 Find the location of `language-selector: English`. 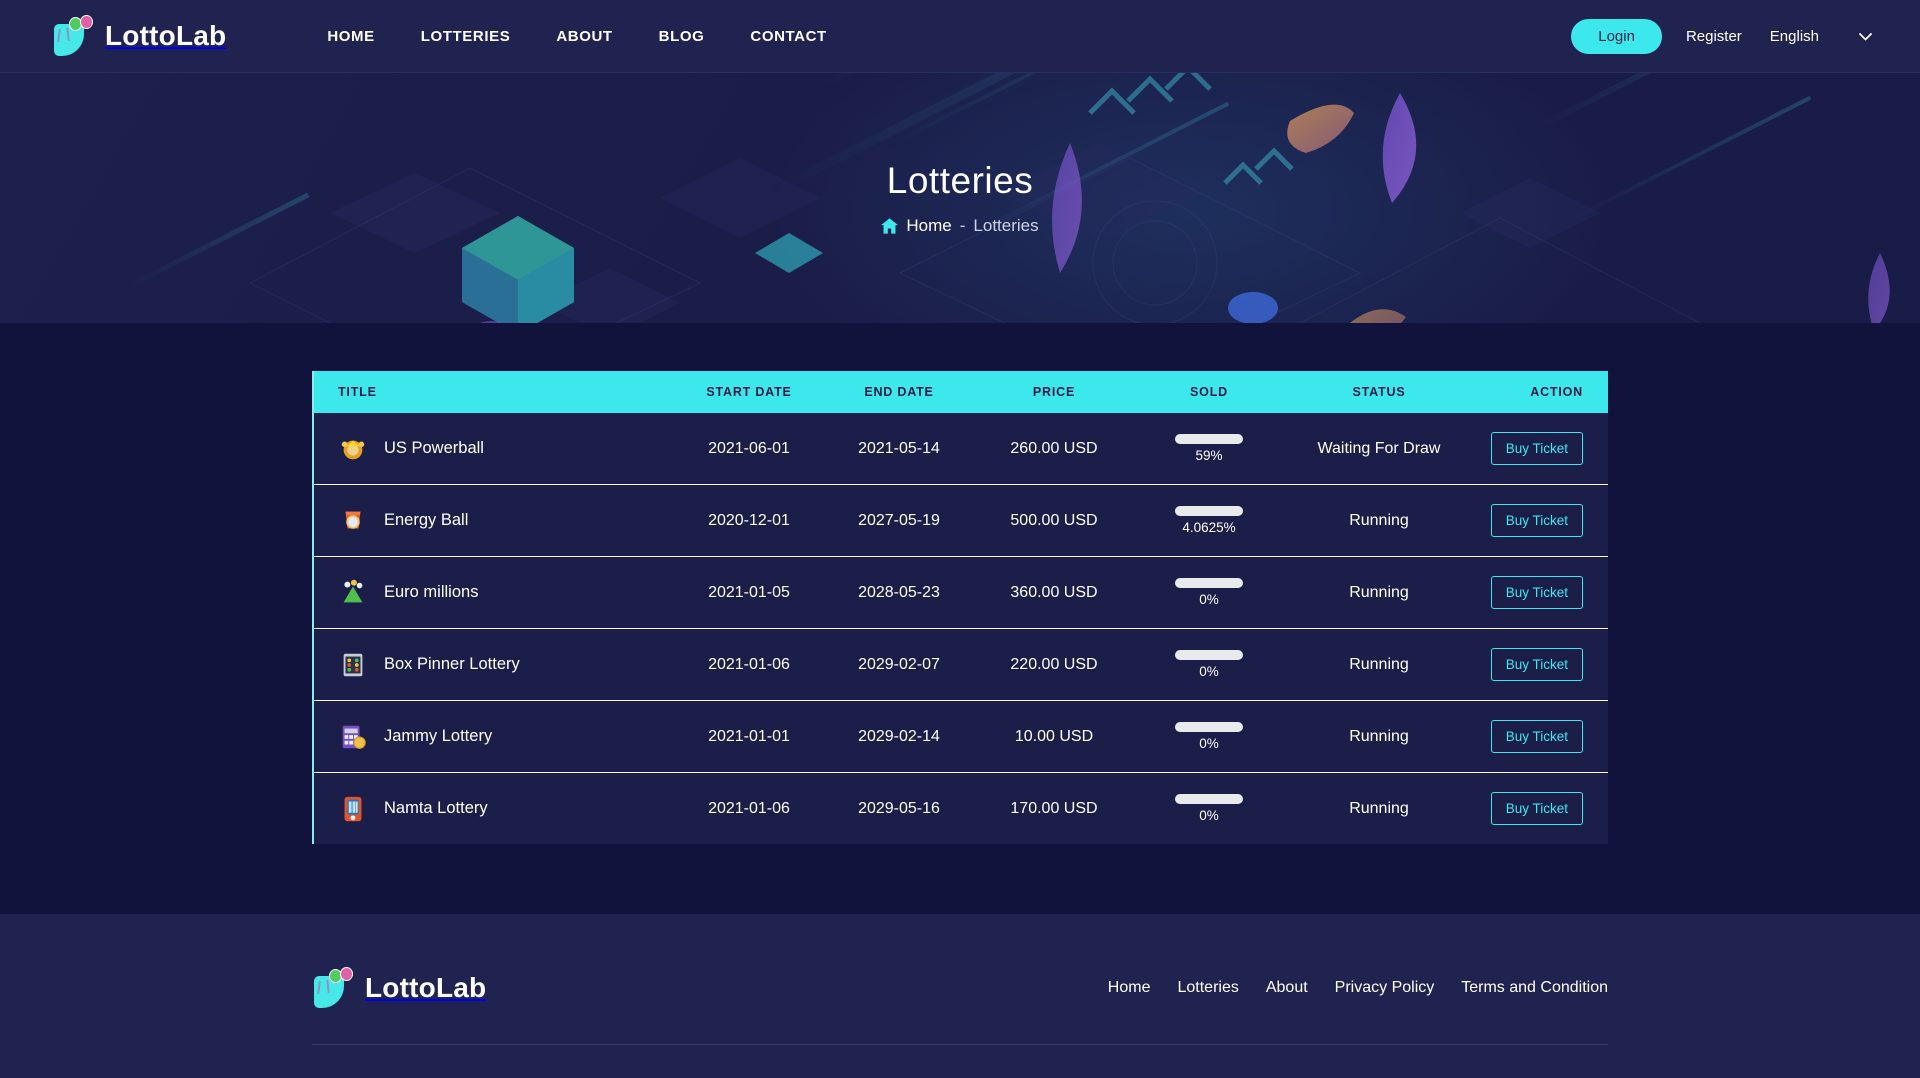

language-selector: English is located at coordinates (1821, 36).